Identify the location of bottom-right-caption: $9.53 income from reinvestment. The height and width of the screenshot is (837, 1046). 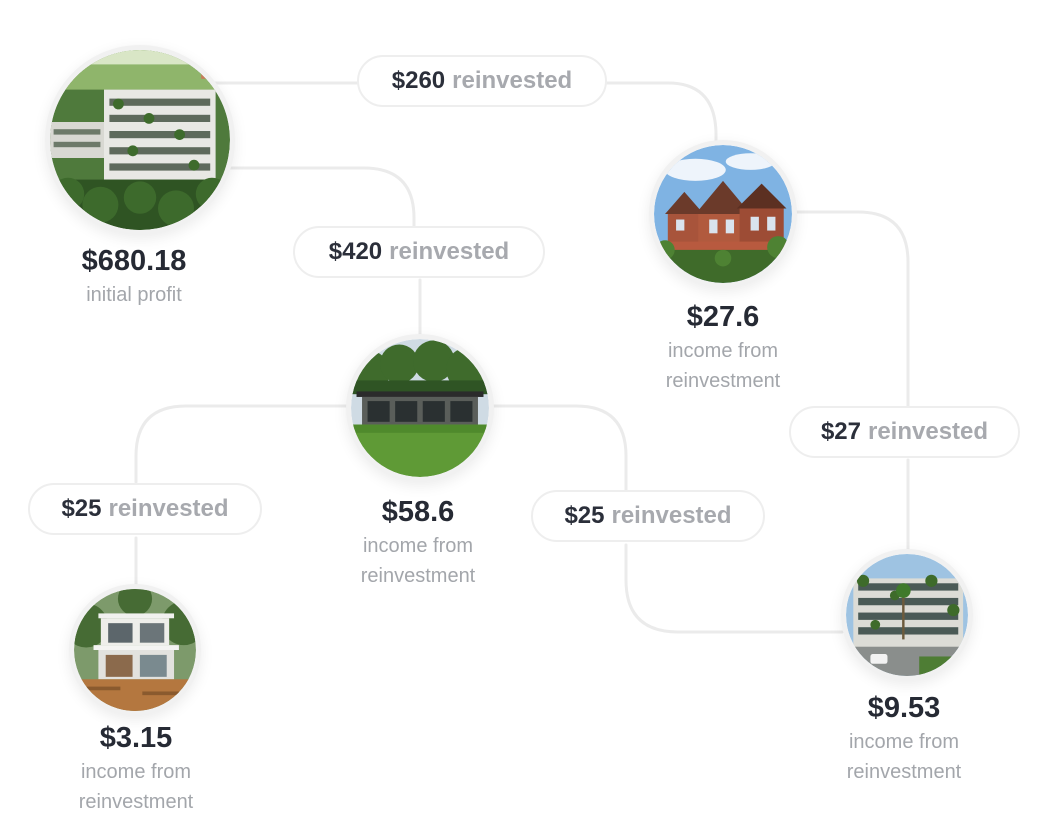
(904, 739).